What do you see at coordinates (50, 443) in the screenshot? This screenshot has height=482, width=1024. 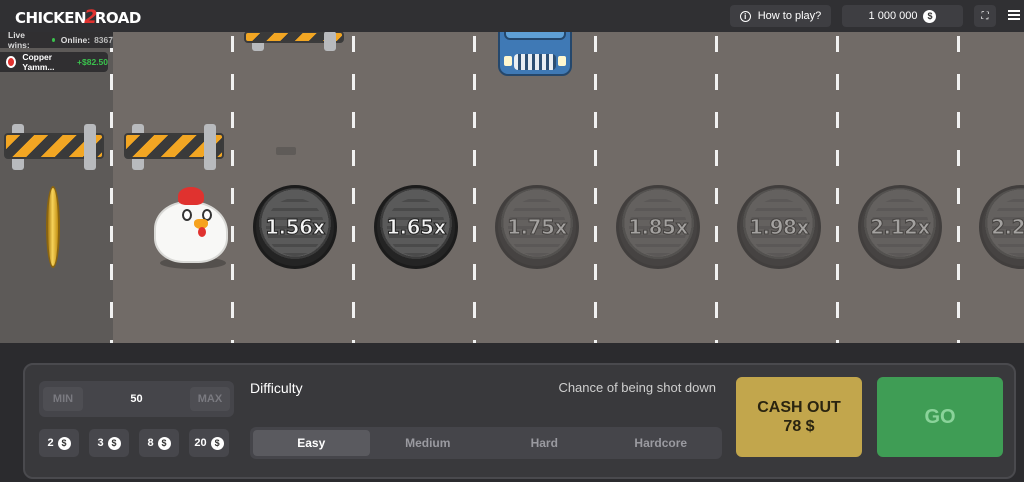 I see `quick-bet-value: 2` at bounding box center [50, 443].